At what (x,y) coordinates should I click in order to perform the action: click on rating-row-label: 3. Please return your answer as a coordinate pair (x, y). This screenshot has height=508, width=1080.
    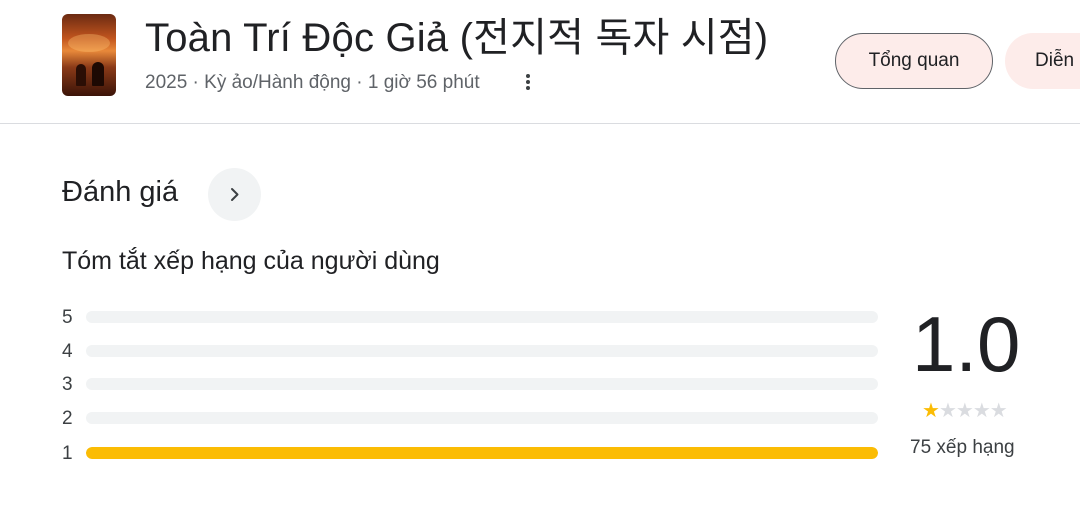
    Looking at the image, I should click on (67, 384).